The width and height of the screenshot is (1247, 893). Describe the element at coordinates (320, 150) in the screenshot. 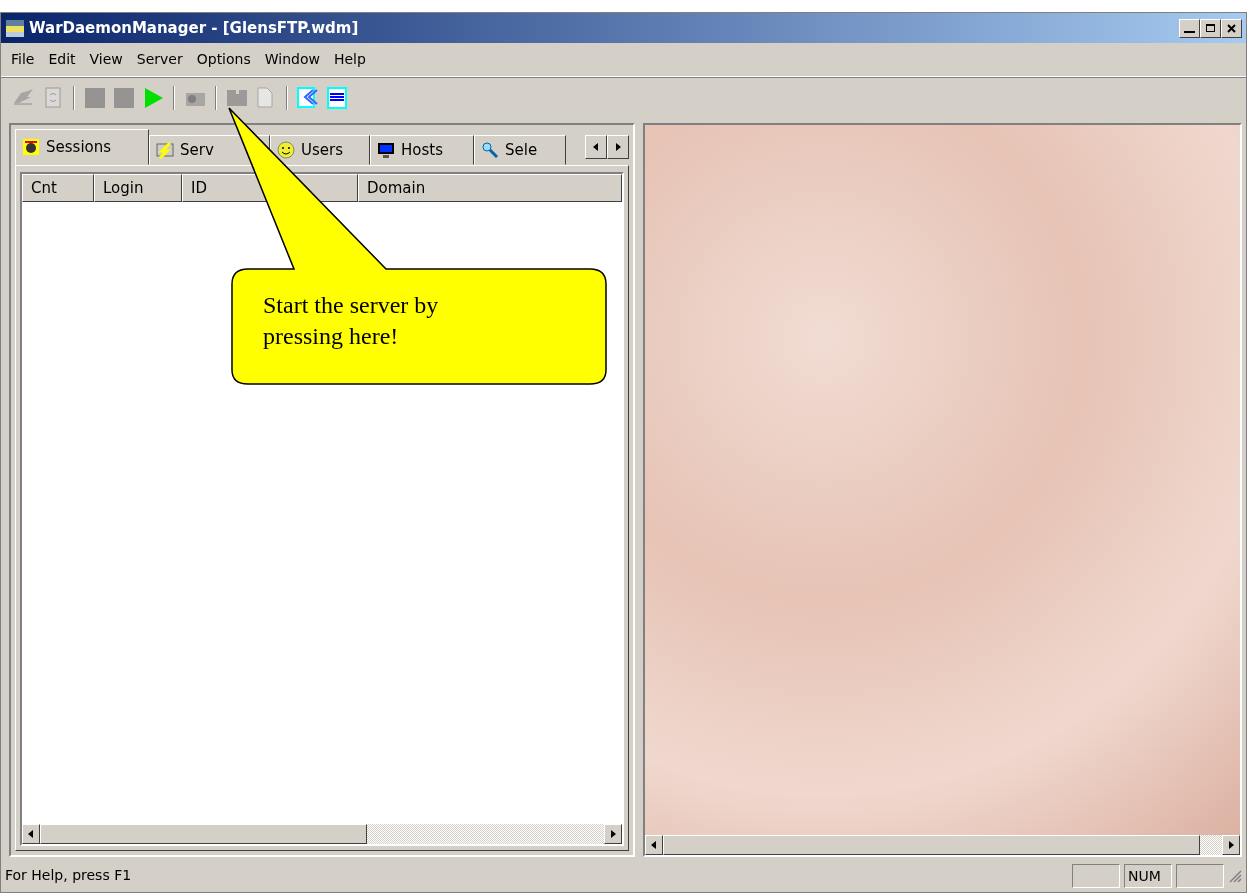

I see `users-tab: Users` at that location.